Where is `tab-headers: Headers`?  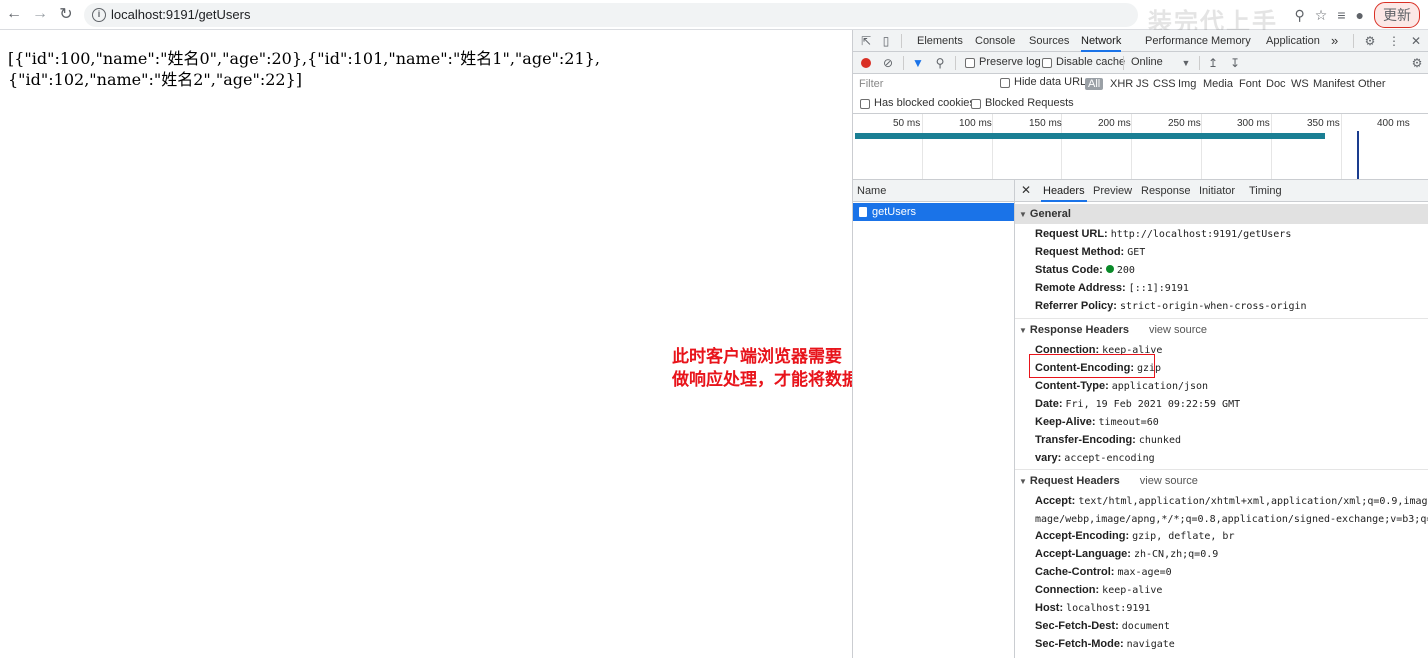
tab-headers: Headers is located at coordinates (1064, 191).